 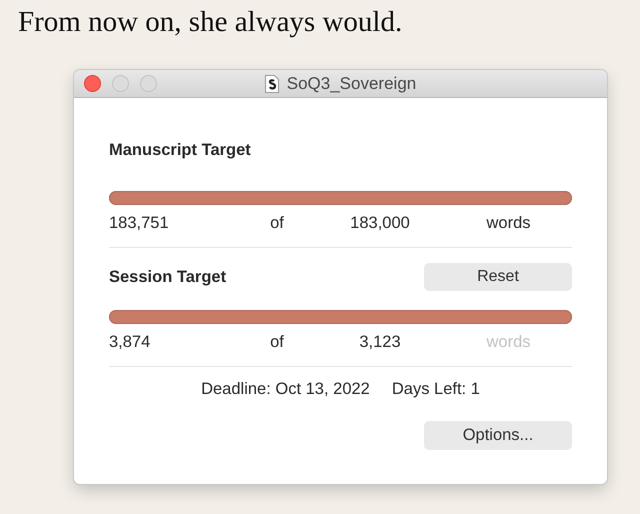 What do you see at coordinates (436, 389) in the screenshot?
I see `days-left-text: Days Left: 1` at bounding box center [436, 389].